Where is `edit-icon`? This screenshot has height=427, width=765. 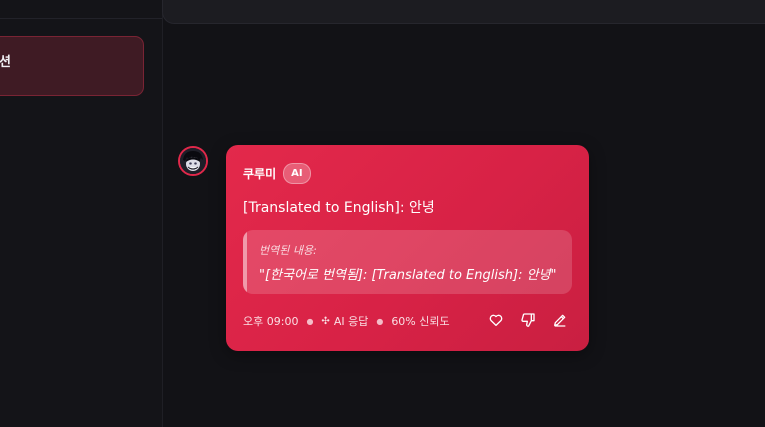 edit-icon is located at coordinates (560, 320).